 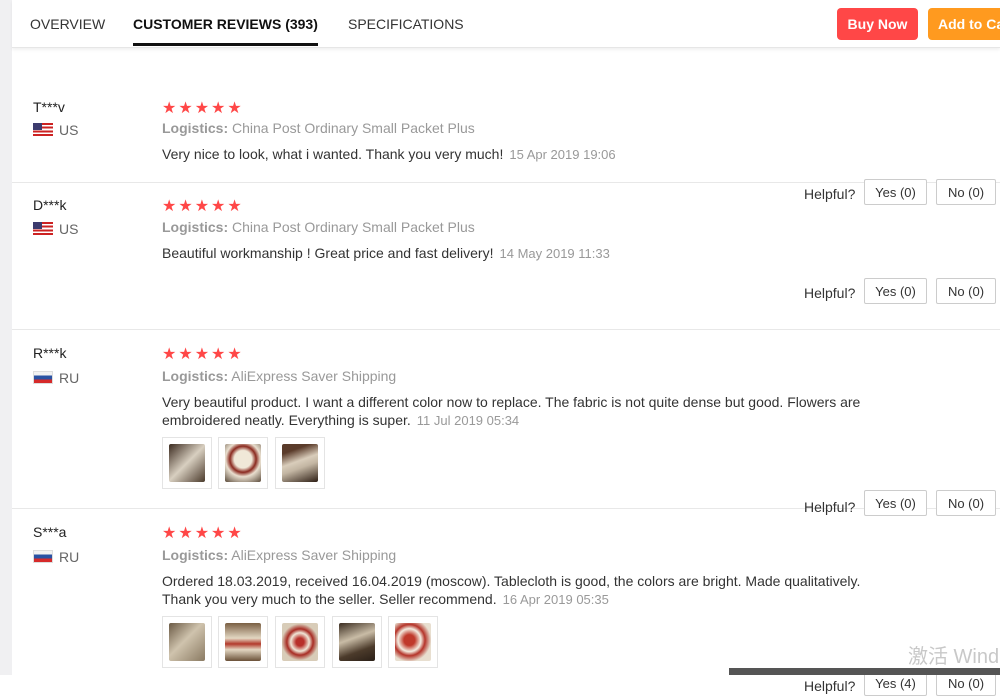 What do you see at coordinates (468, 420) in the screenshot?
I see `review-date: 11 Jul 2019 05:34` at bounding box center [468, 420].